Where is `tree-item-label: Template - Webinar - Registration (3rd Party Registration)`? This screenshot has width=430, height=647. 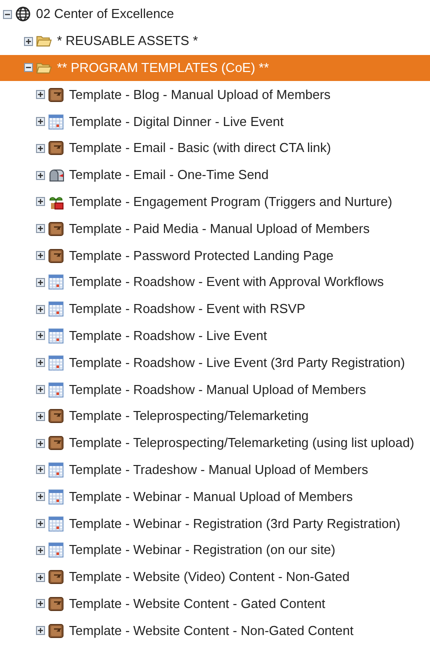
tree-item-label: Template - Webinar - Registration (3rd Party Registration) is located at coordinates (234, 524).